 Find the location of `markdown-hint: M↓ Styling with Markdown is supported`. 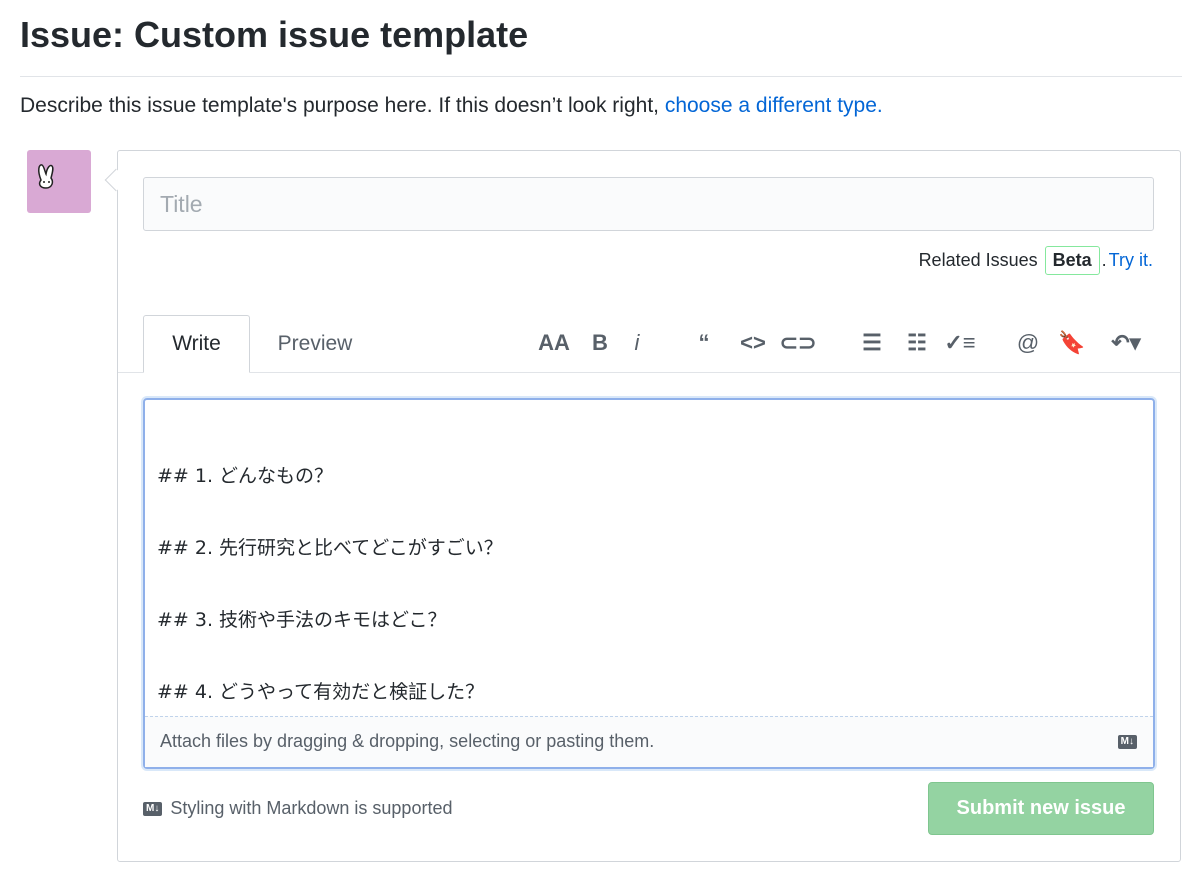

markdown-hint: M↓ Styling with Markdown is supported is located at coordinates (297, 808).